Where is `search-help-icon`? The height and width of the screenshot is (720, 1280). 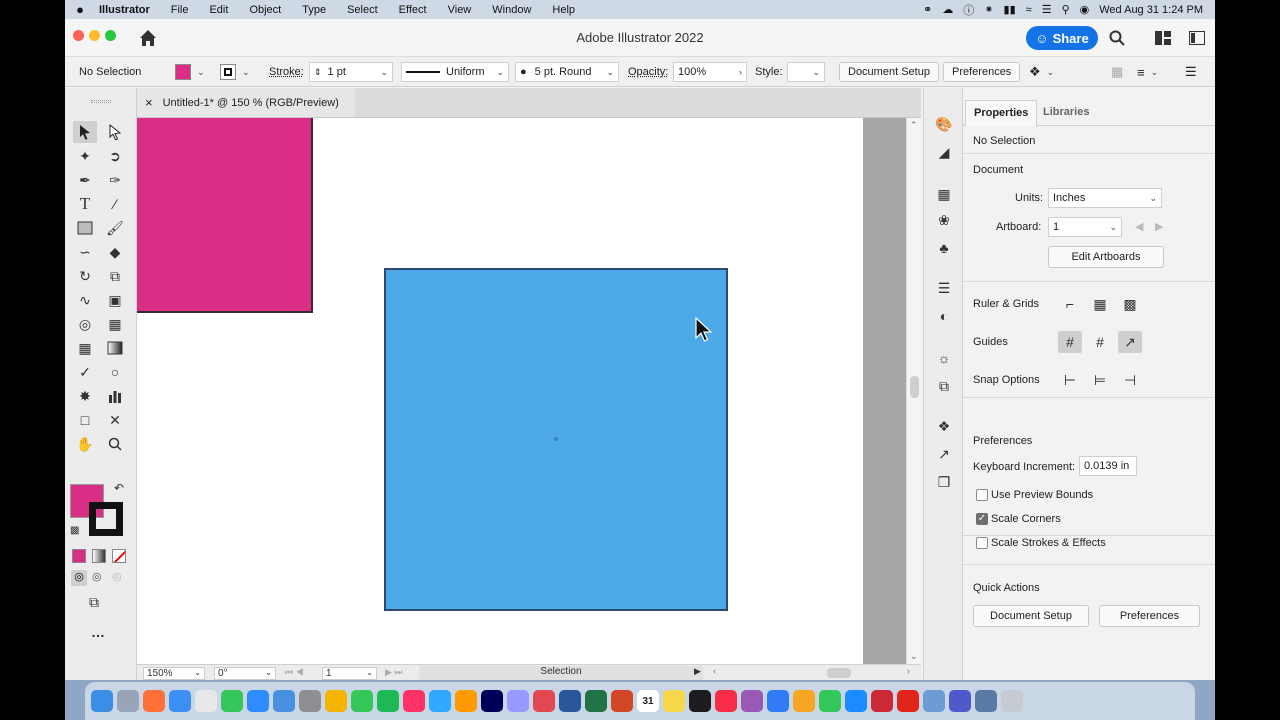
search-help-icon is located at coordinates (1117, 38).